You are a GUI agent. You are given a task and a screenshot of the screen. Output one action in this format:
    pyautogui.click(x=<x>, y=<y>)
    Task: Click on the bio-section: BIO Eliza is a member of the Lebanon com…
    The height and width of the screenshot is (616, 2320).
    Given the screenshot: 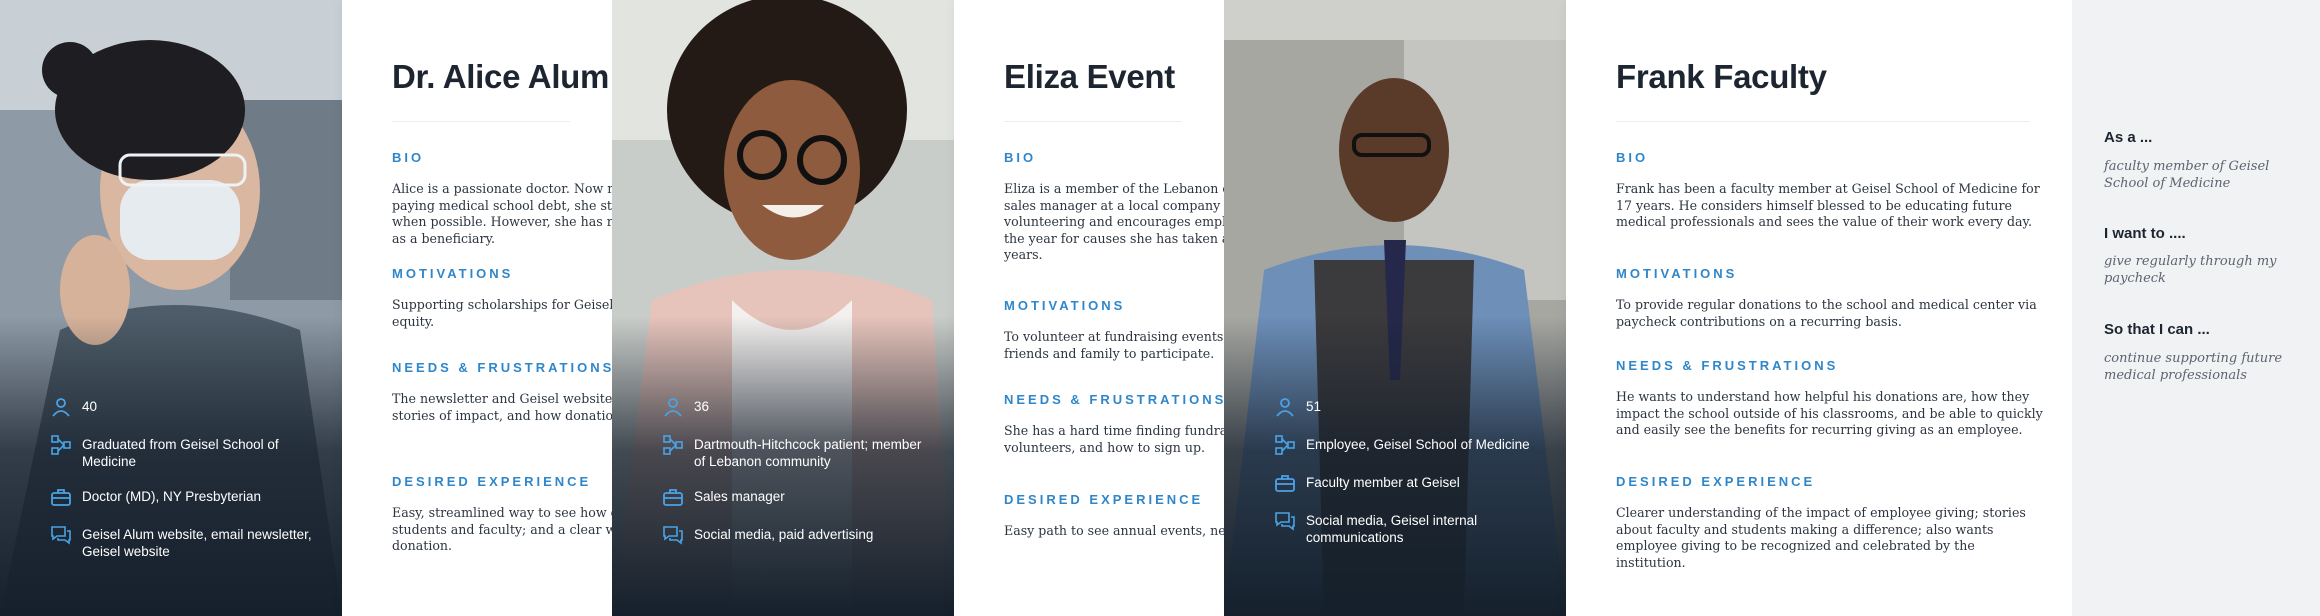 What is the action you would take?
    pyautogui.click(x=1114, y=207)
    